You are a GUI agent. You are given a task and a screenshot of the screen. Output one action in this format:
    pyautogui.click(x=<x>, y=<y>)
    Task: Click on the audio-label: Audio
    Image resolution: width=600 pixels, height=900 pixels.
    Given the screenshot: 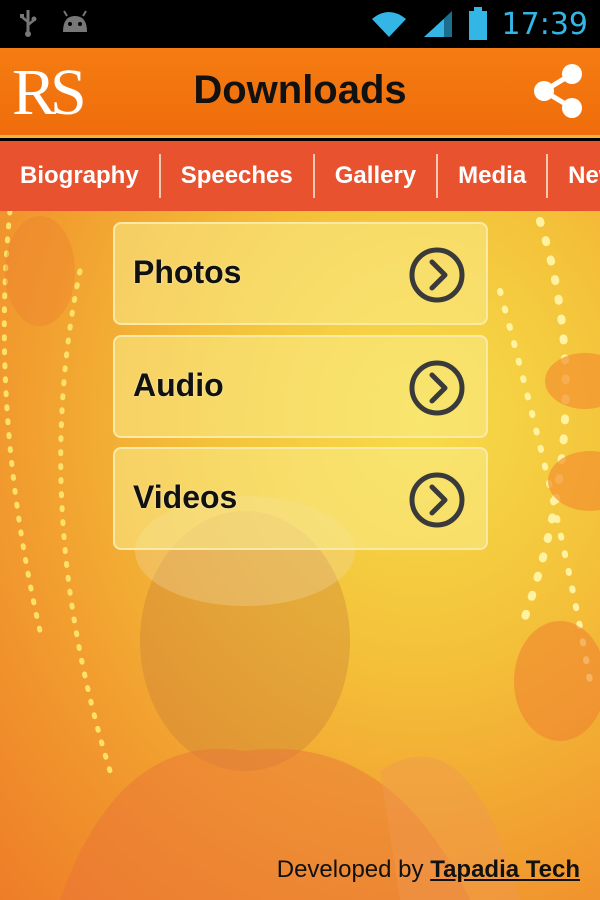 What is the action you would take?
    pyautogui.click(x=178, y=385)
    